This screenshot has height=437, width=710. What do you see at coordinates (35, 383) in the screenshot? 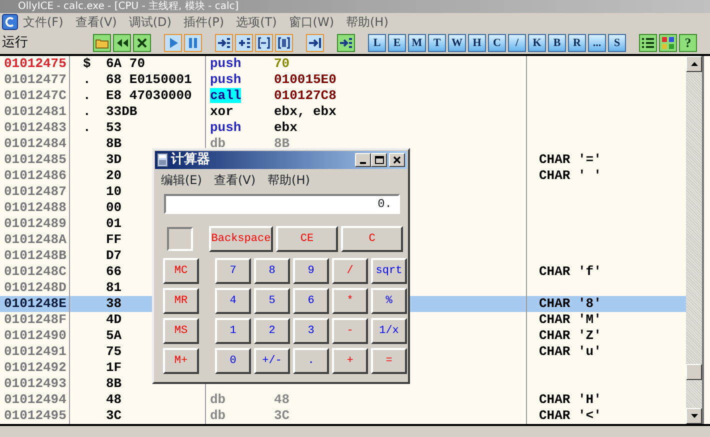
I see `address-text: 01012493` at bounding box center [35, 383].